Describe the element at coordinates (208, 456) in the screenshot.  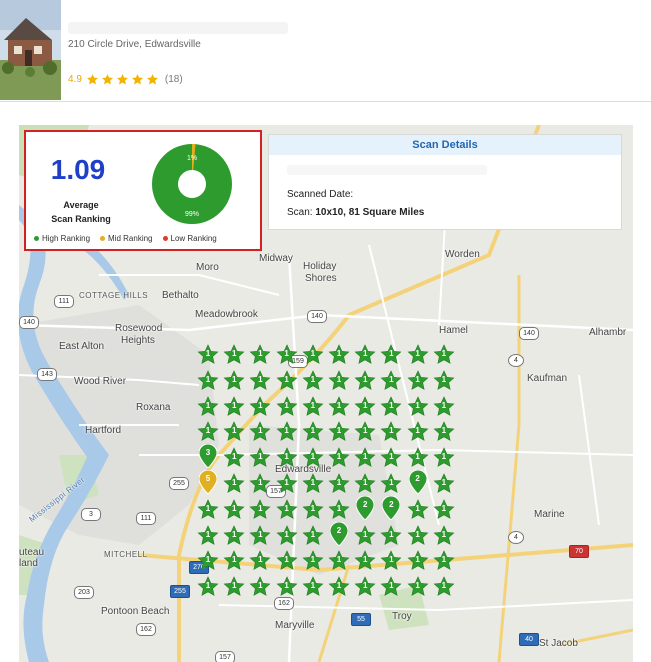
I see `rank-pin-drop: 3` at that location.